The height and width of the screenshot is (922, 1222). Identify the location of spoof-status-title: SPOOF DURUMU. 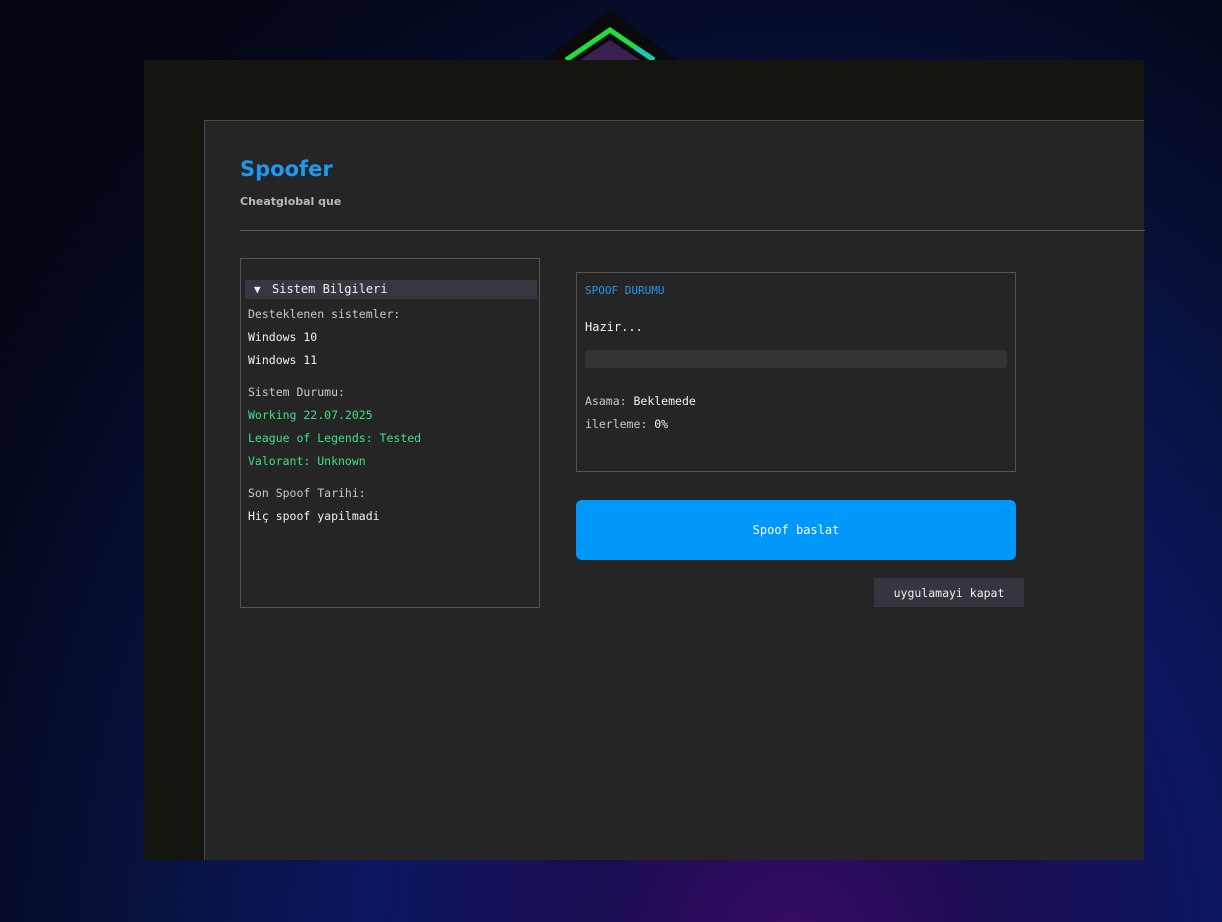
(625, 290).